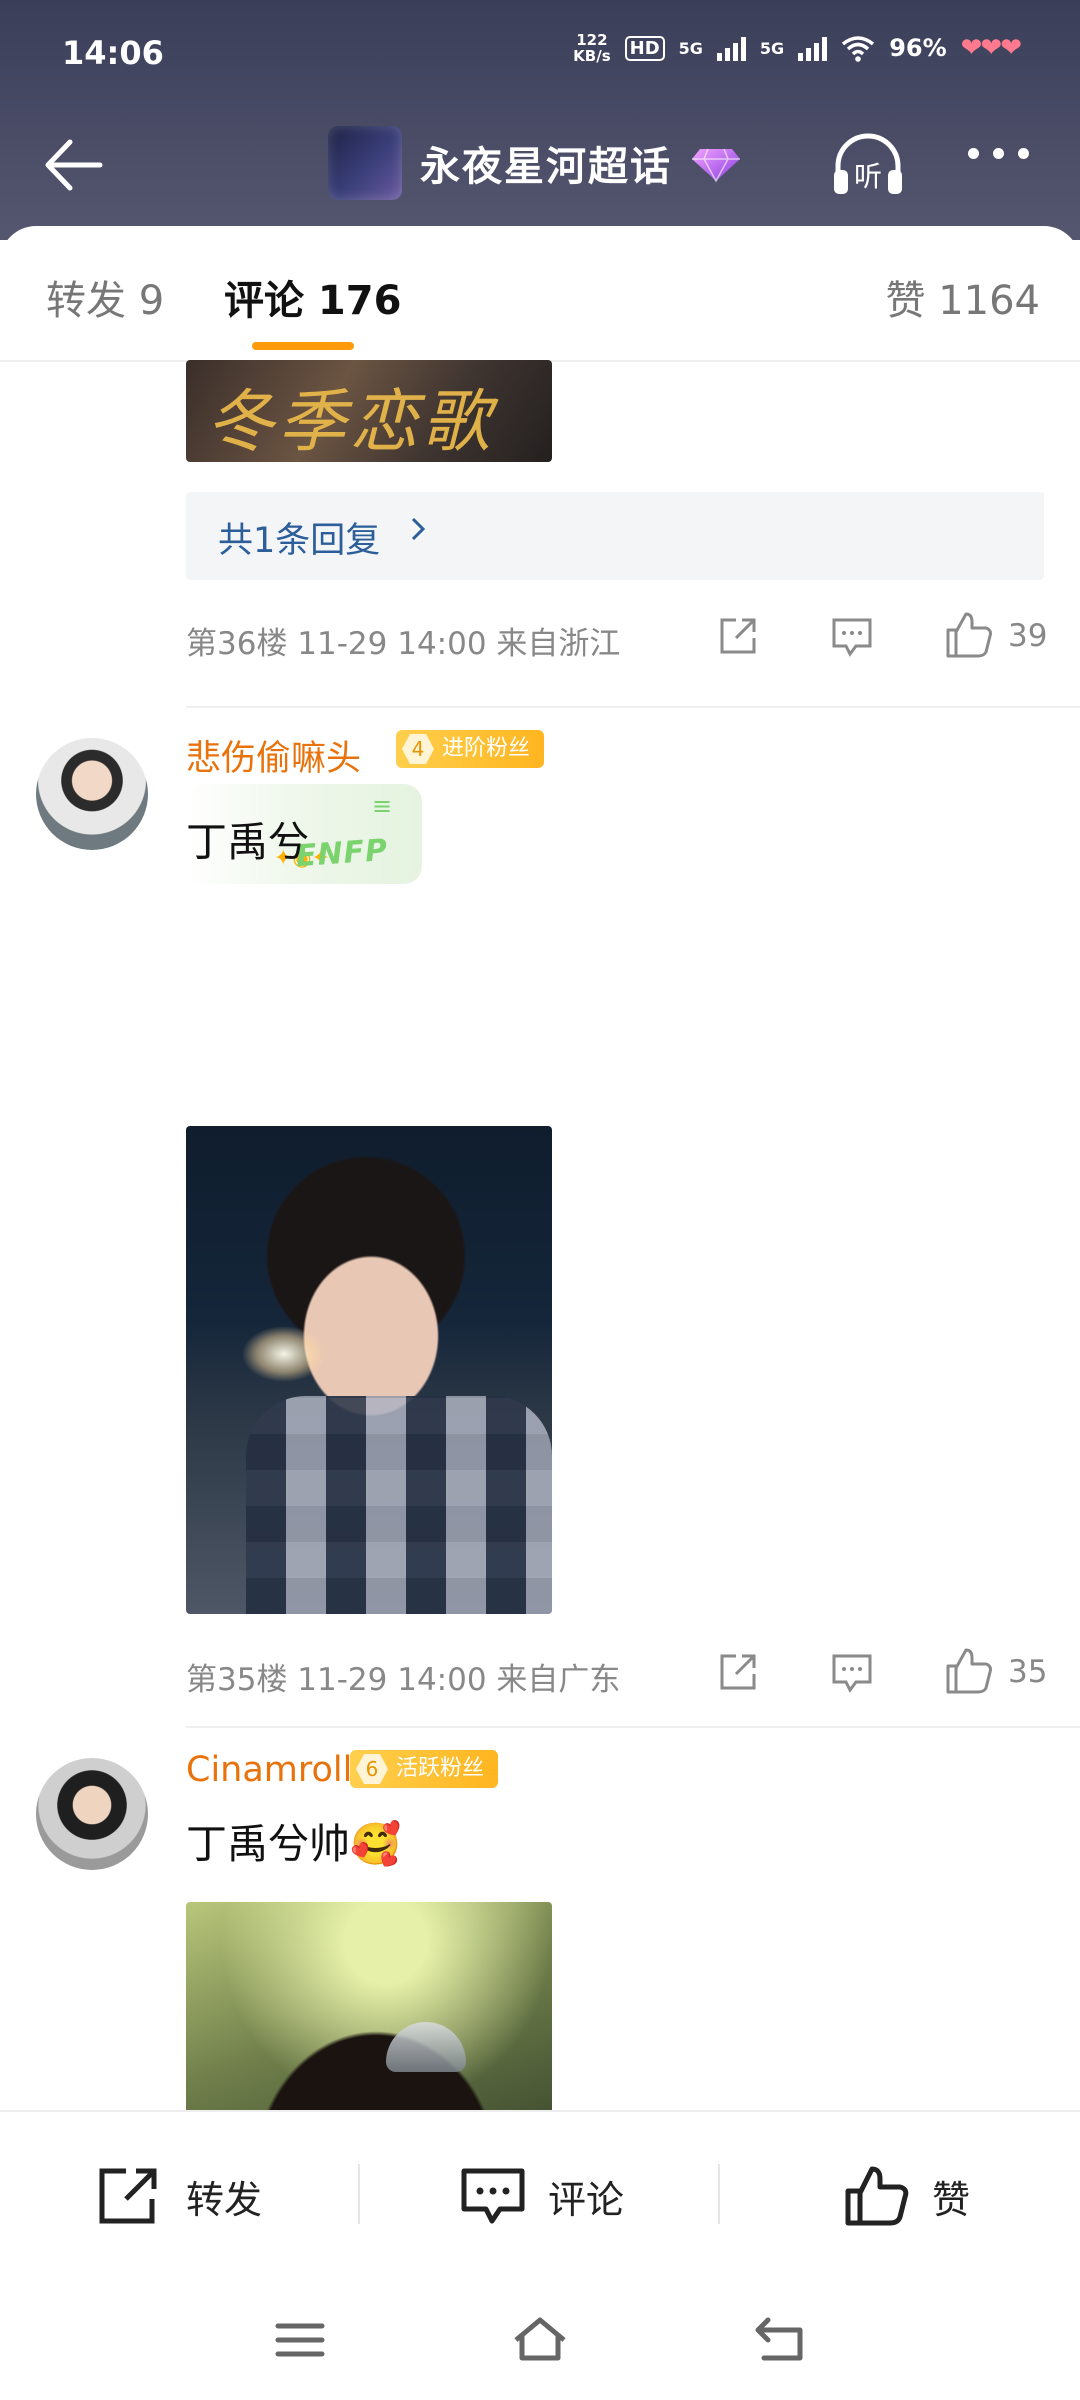 The width and height of the screenshot is (1080, 2400). What do you see at coordinates (224, 2199) in the screenshot?
I see `repost-label: 转发` at bounding box center [224, 2199].